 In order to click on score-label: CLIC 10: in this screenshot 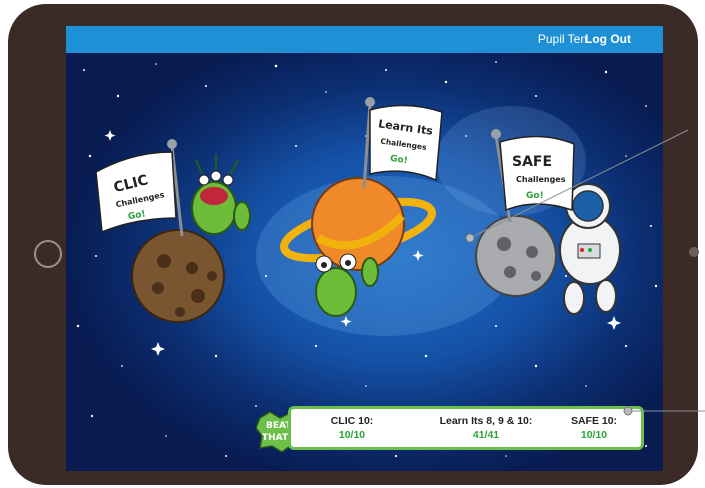, I will do `click(352, 421)`.